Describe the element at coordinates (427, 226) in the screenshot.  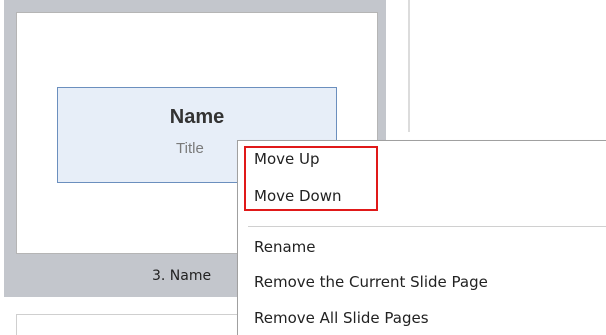
I see `menu-separator` at that location.